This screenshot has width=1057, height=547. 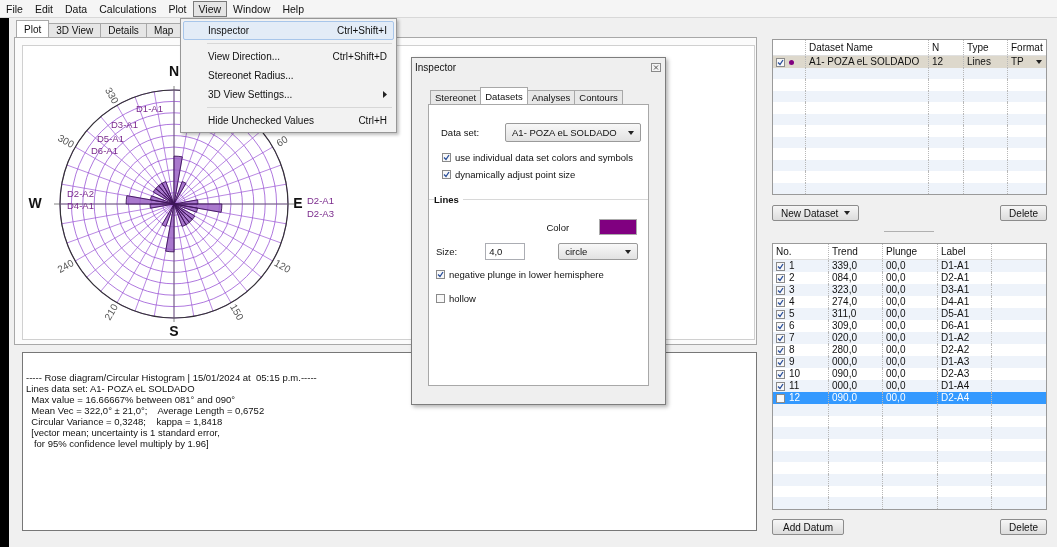 I want to click on menu-option: Hide Unchecked Values Ctrl+H, so click(x=288, y=120).